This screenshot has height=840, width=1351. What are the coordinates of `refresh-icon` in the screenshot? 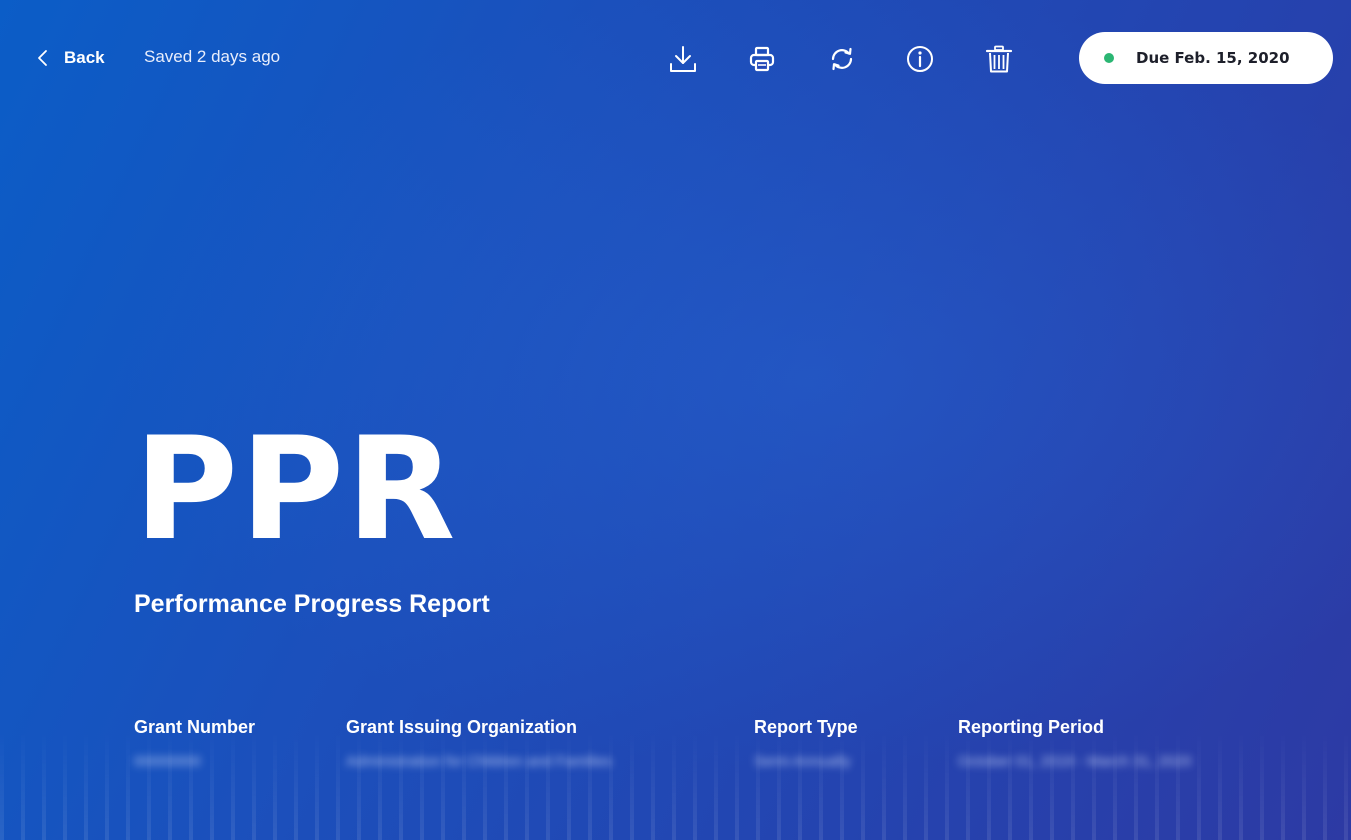 It's located at (842, 59).